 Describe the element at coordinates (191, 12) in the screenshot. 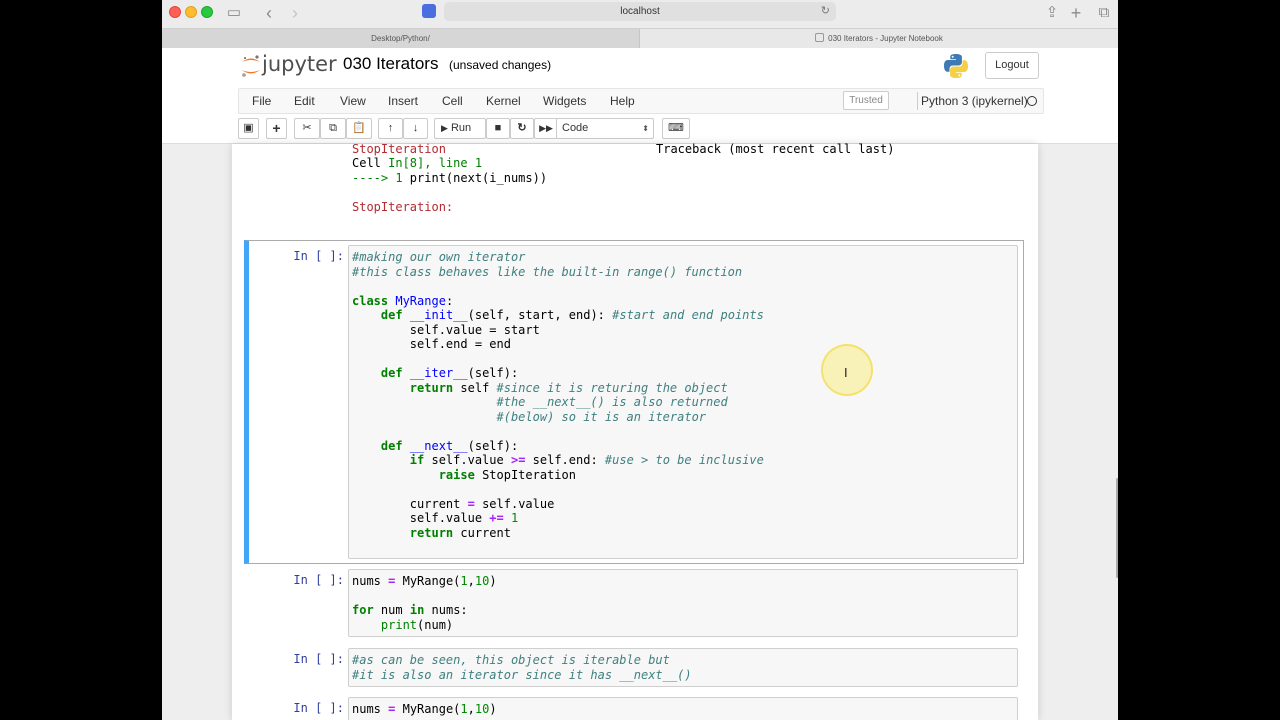

I see `minimize-window-button` at that location.